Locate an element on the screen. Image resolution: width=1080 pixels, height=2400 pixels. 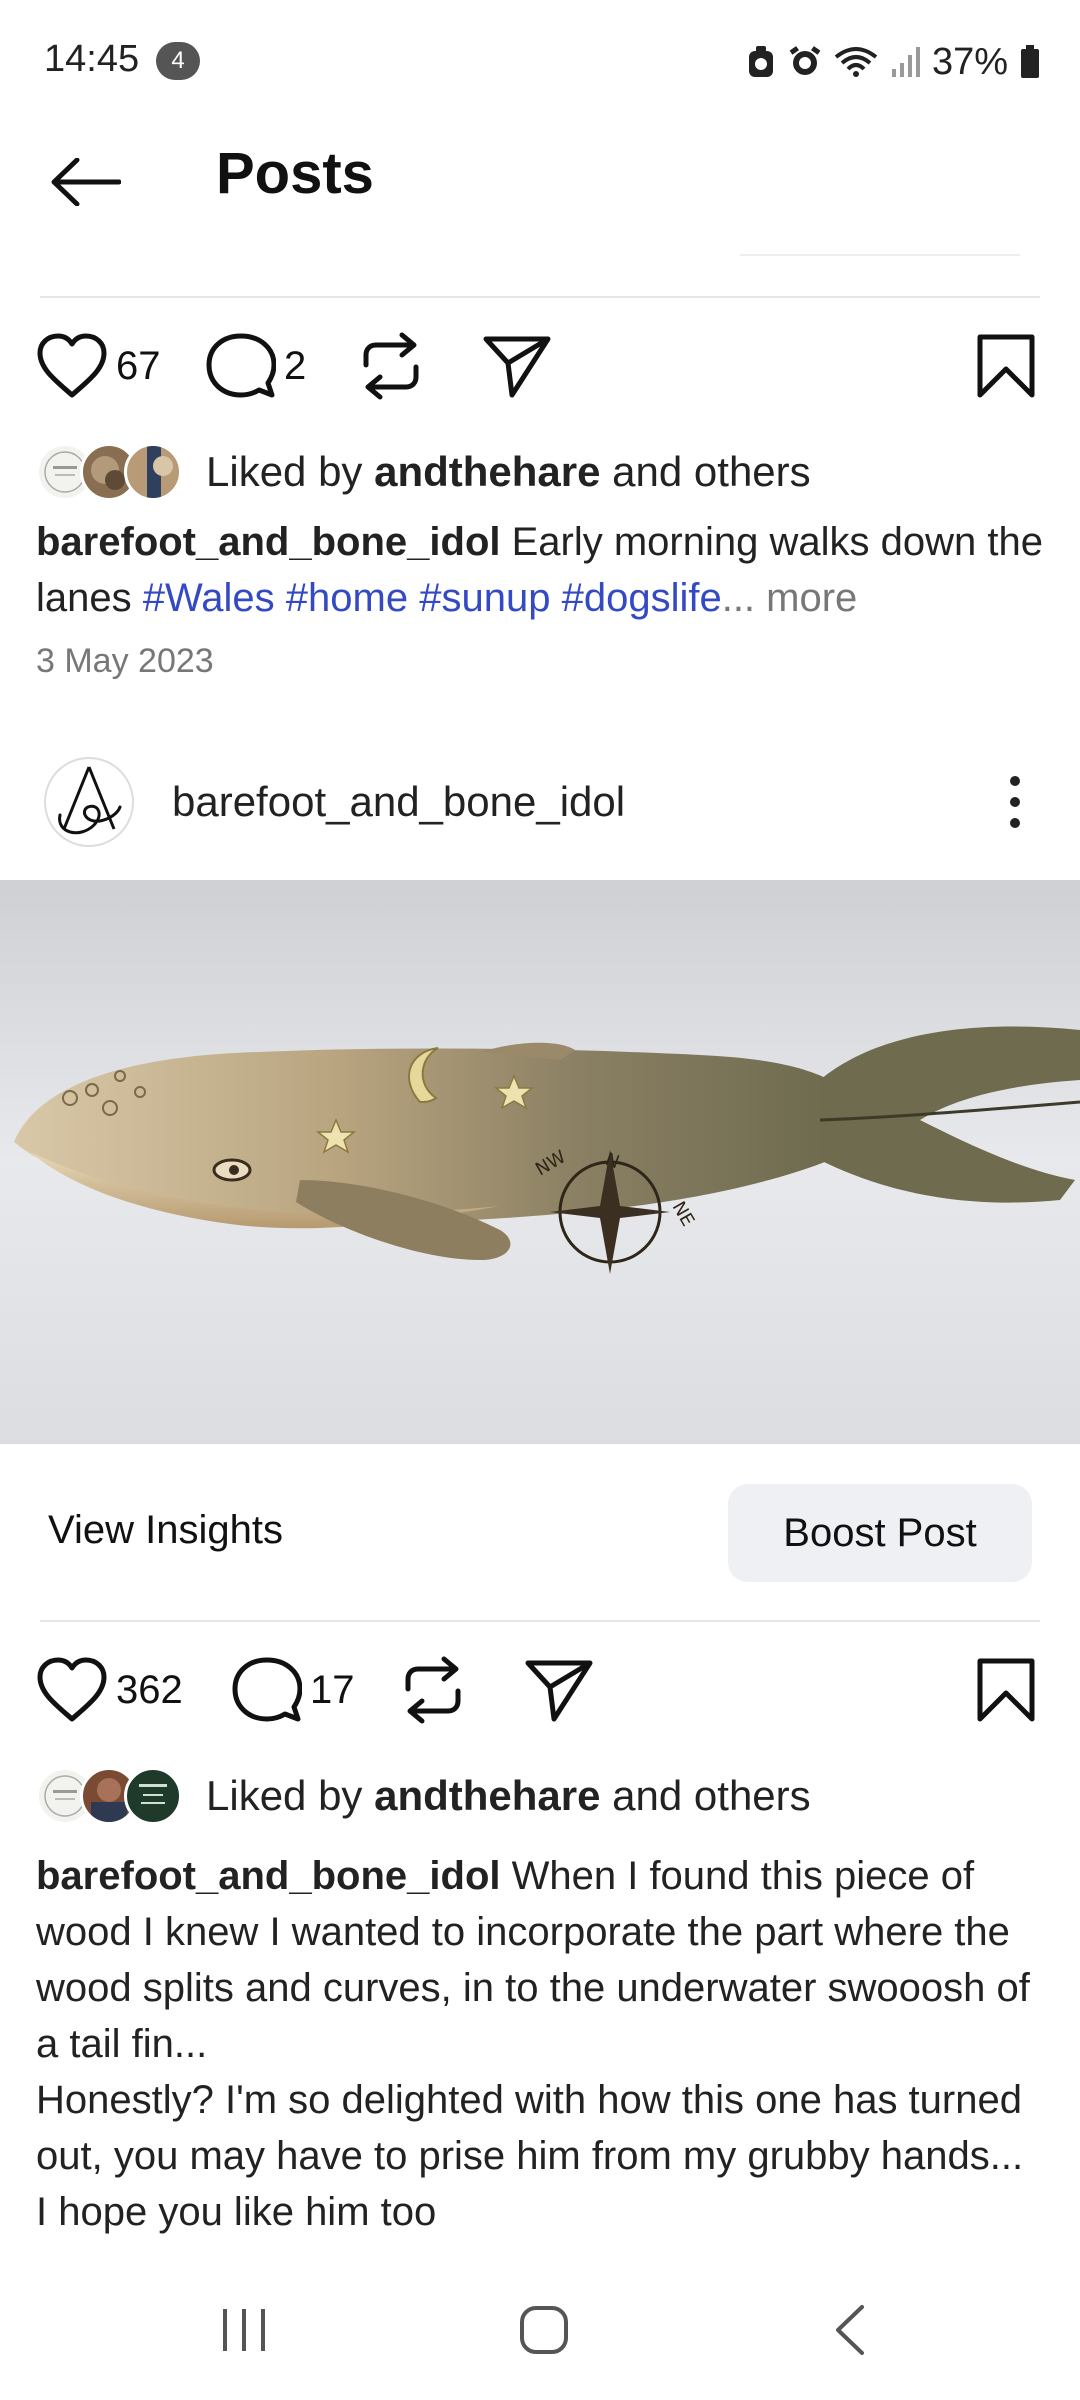
hashtag: #home is located at coordinates (347, 598).